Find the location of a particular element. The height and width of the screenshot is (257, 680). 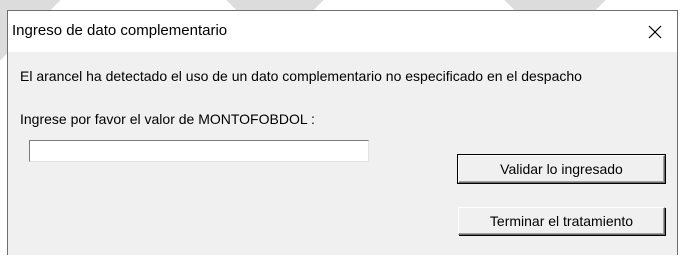

close-icon is located at coordinates (655, 31).